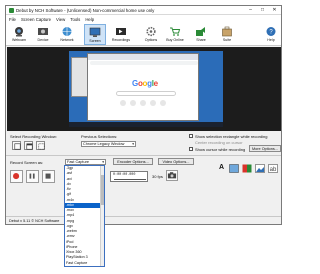 This screenshot has height=274, width=320. Describe the element at coordinates (227, 40) in the screenshot. I see `suite-label: Suite` at that location.